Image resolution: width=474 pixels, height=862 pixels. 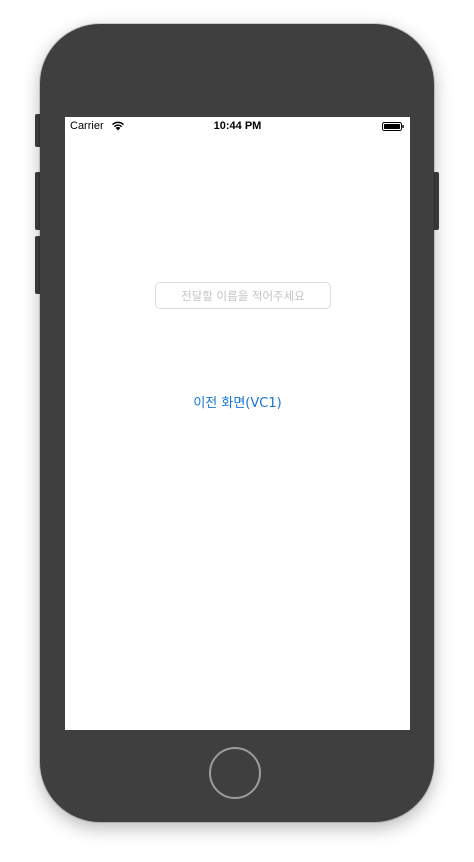 I want to click on status-bar: Carrier 10:44 PM, so click(x=237, y=127).